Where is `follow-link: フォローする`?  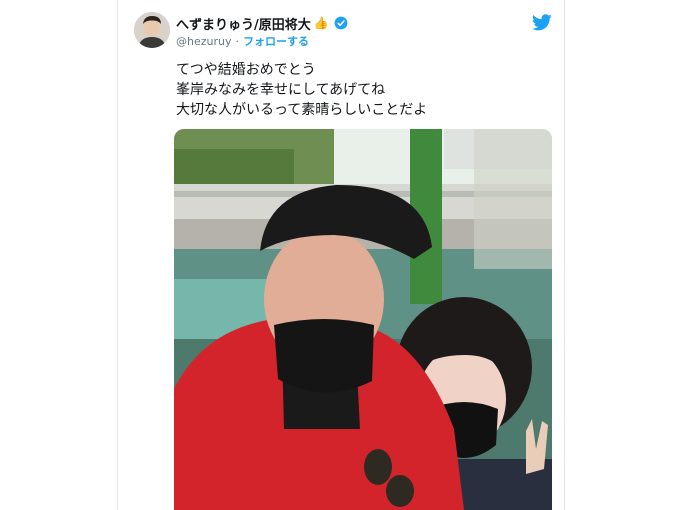
follow-link: フォローする is located at coordinates (276, 41).